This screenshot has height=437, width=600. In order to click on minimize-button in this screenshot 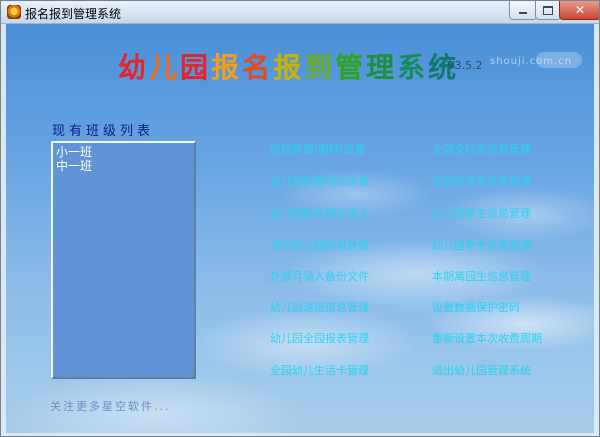, I will do `click(523, 10)`.